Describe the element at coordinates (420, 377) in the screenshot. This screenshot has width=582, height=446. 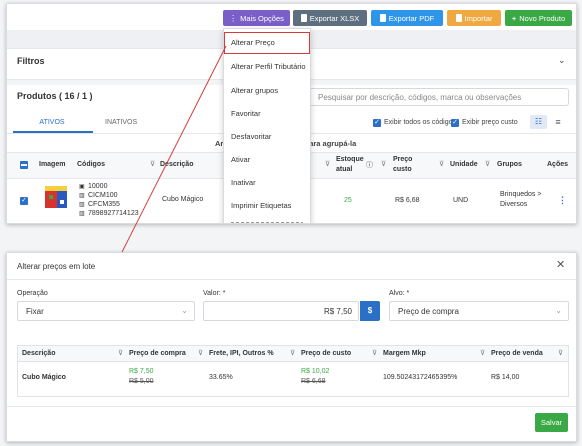
I see `row-margin: 109.50243172465395%` at that location.